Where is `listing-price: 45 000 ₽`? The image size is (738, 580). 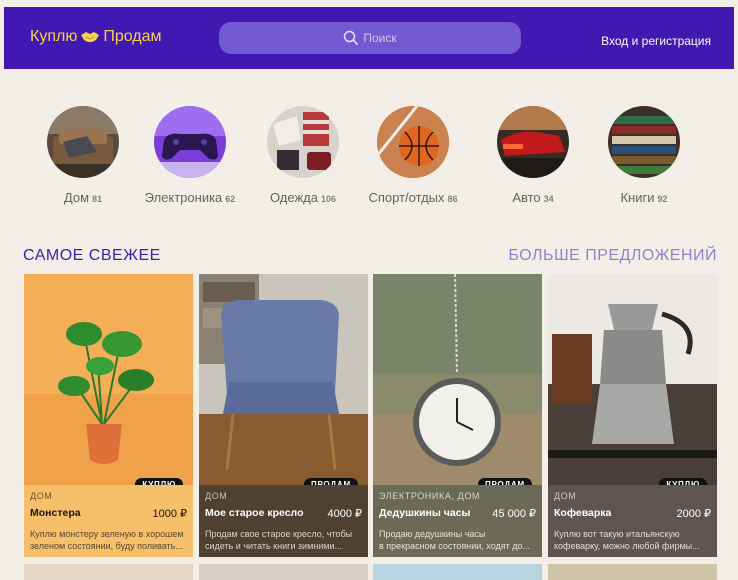
listing-price: 45 000 ₽ is located at coordinates (514, 514).